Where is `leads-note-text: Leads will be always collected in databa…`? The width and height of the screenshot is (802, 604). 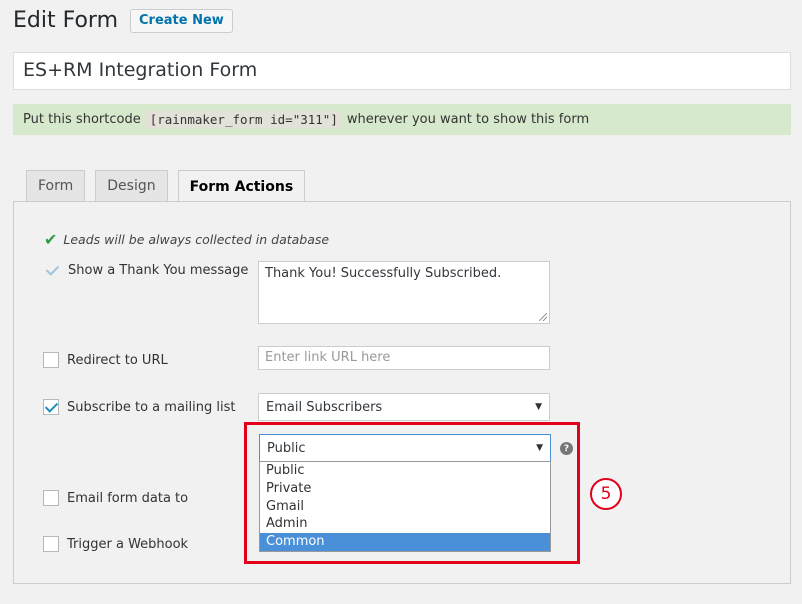 leads-note-text: Leads will be always collected in databa… is located at coordinates (196, 239).